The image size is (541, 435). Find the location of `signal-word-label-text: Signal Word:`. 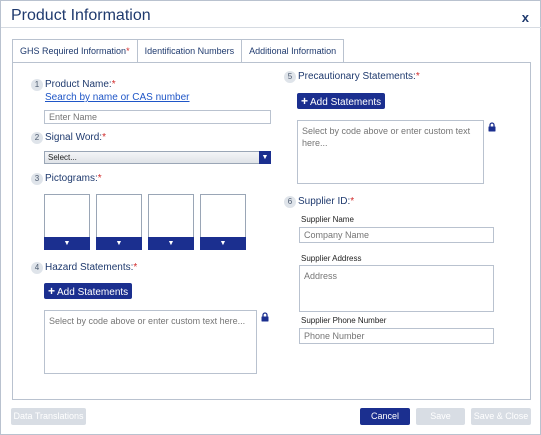

signal-word-label-text: Signal Word: is located at coordinates (74, 137).